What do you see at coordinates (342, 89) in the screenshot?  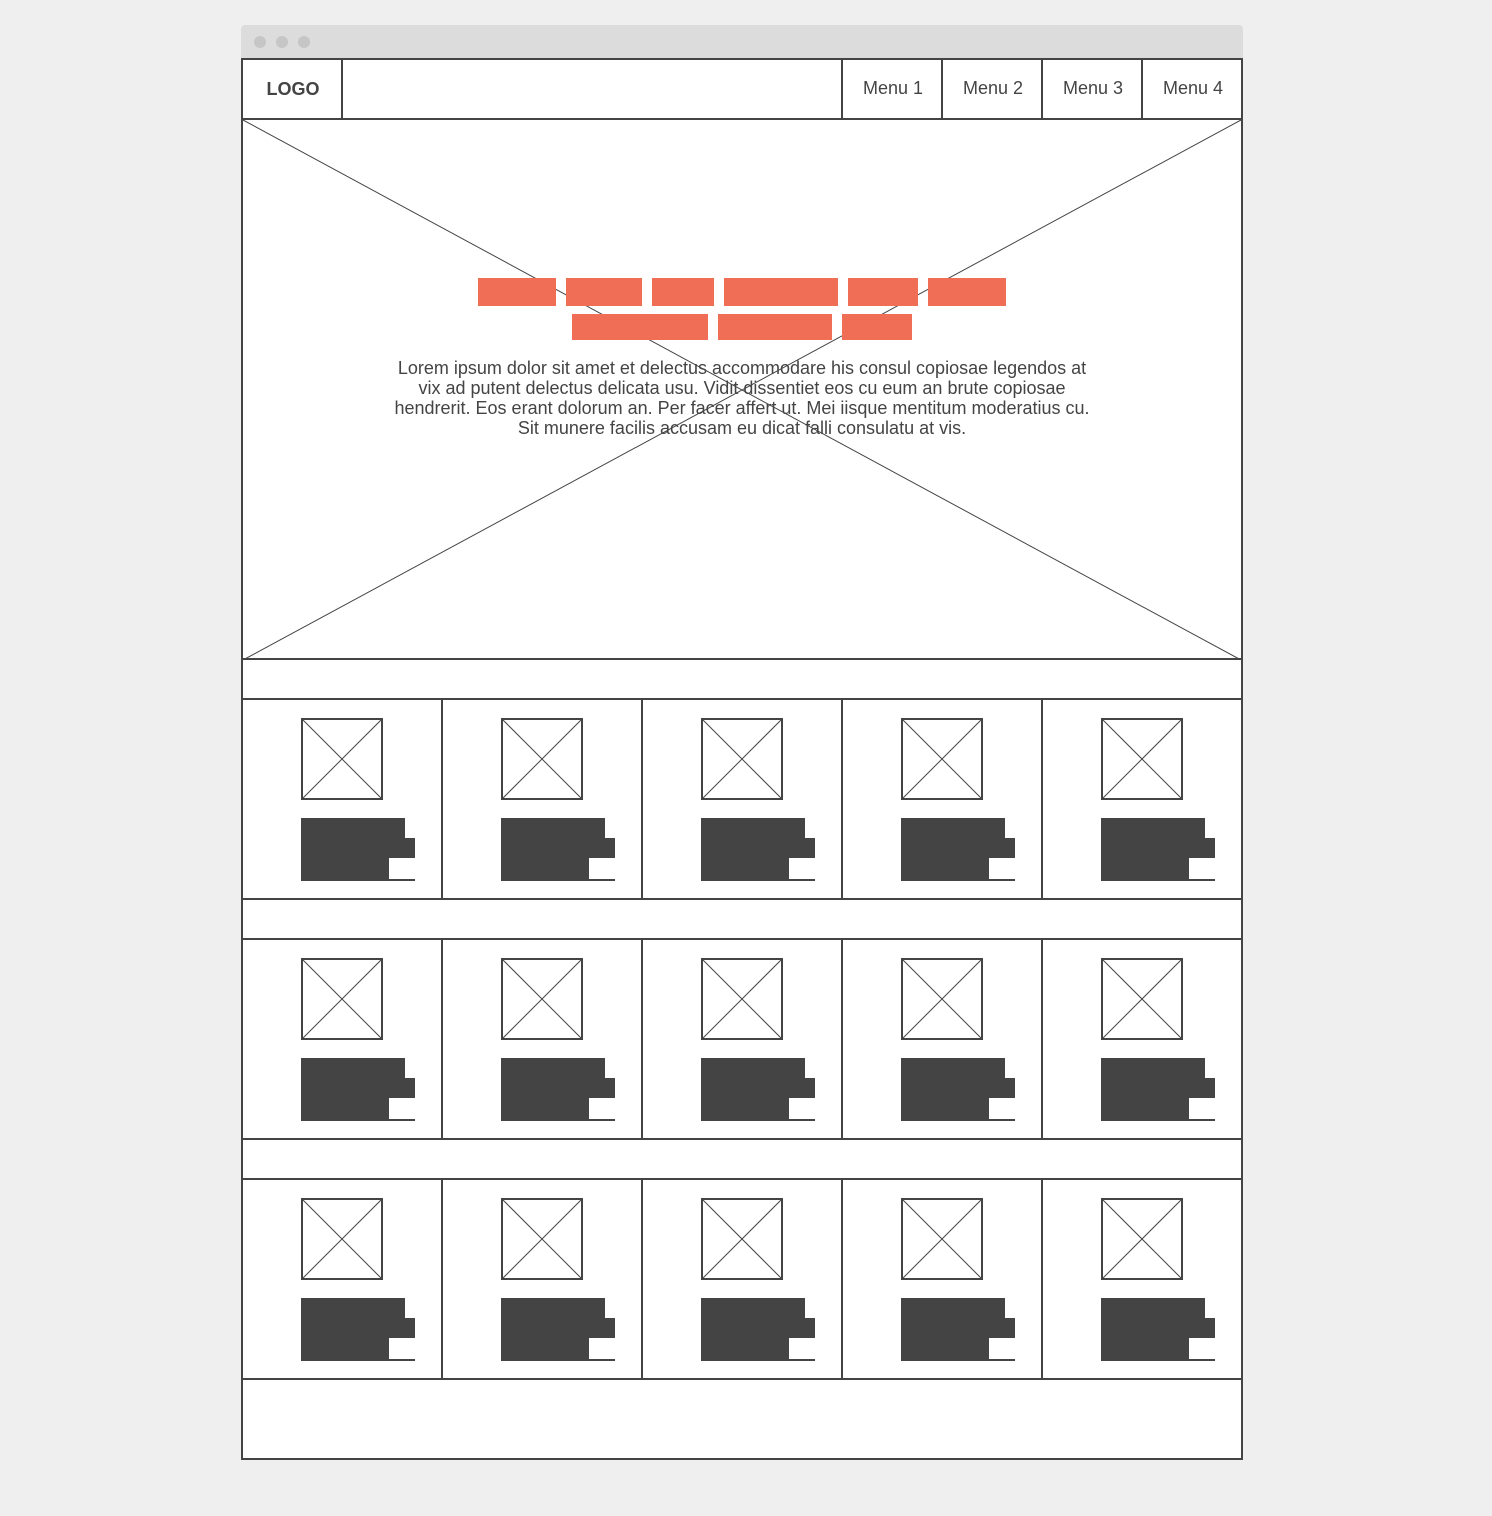 I see `divider` at bounding box center [342, 89].